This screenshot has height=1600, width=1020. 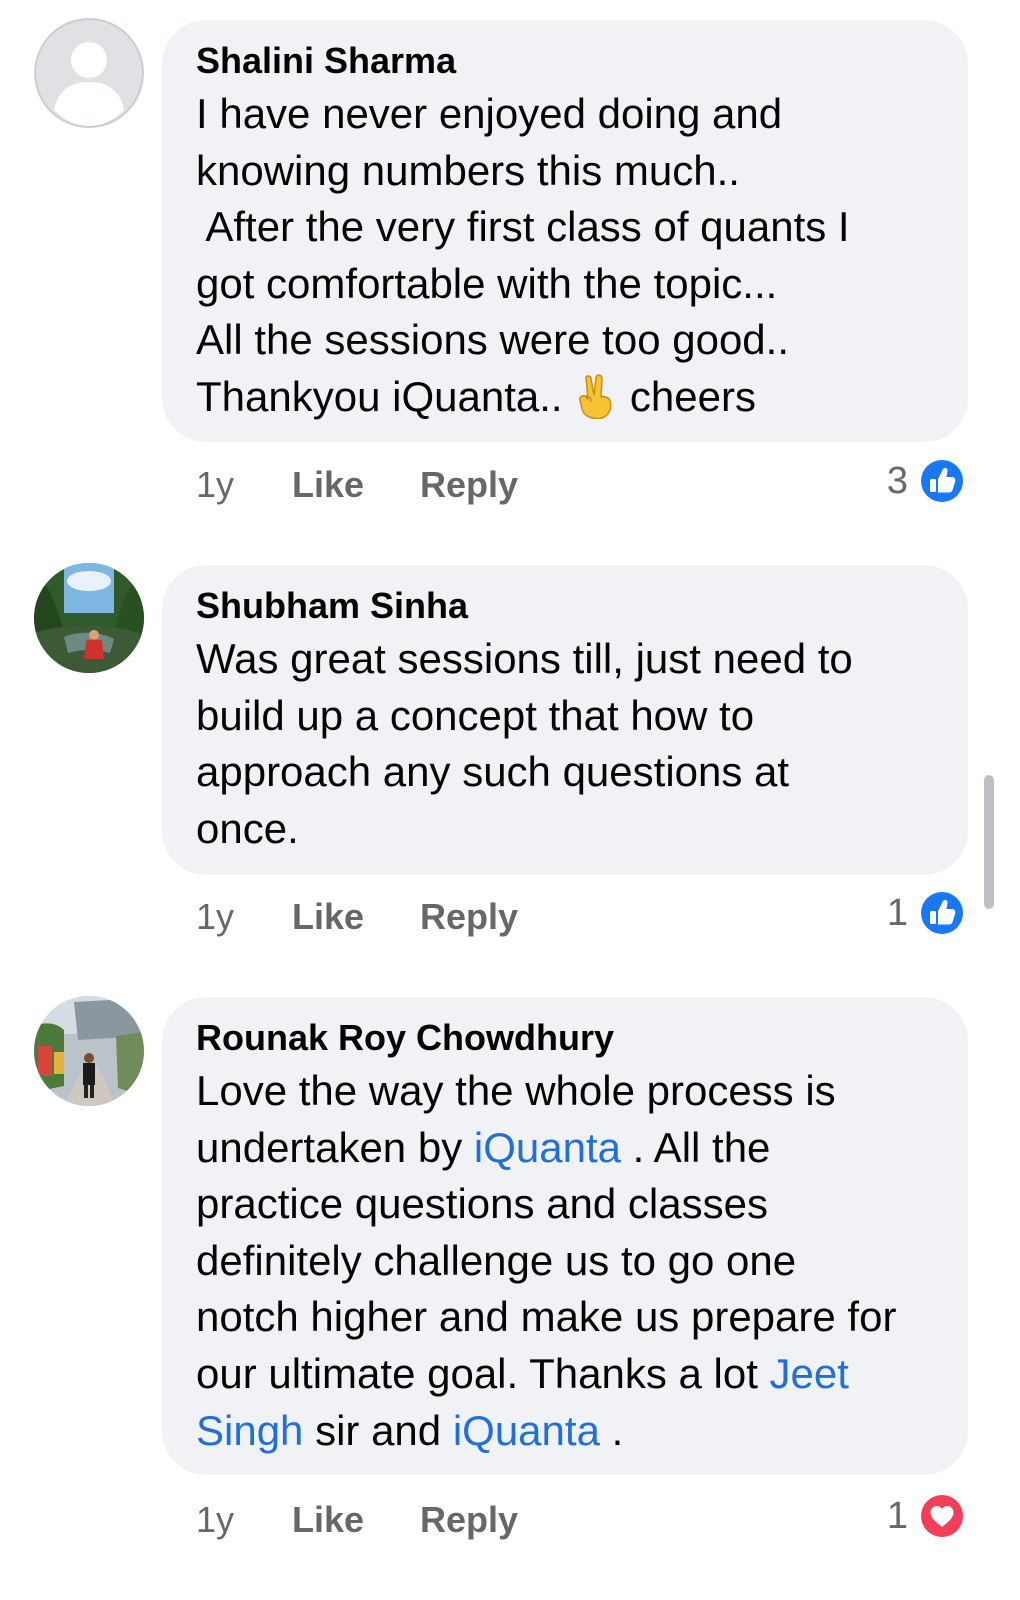 I want to click on comment-text-segment: Thankyou iQuanta.., so click(x=385, y=396).